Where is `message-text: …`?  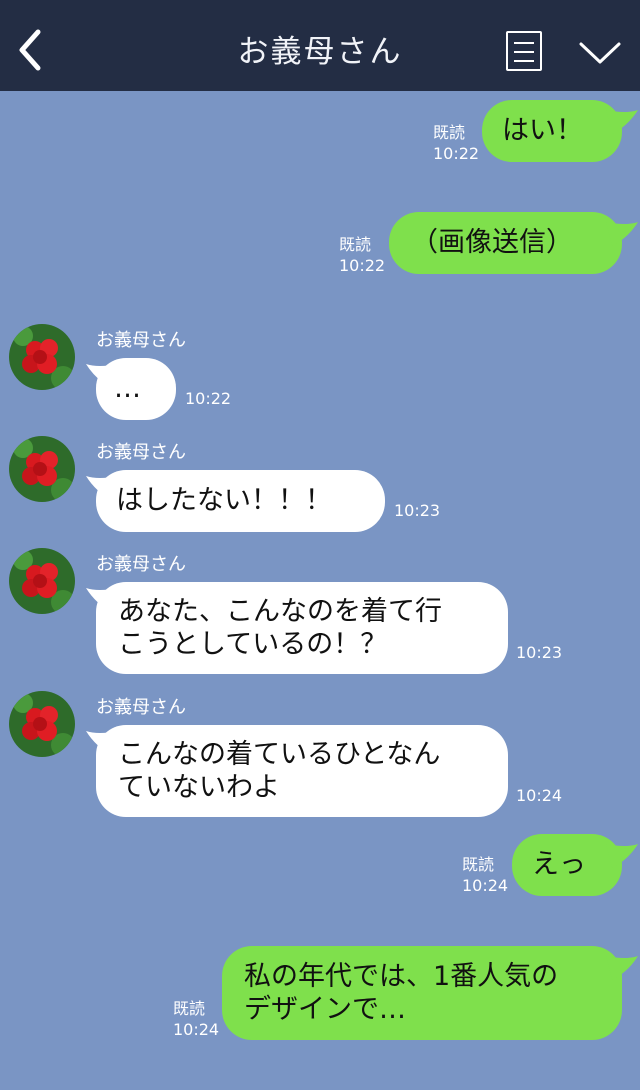
message-text: … is located at coordinates (127, 388).